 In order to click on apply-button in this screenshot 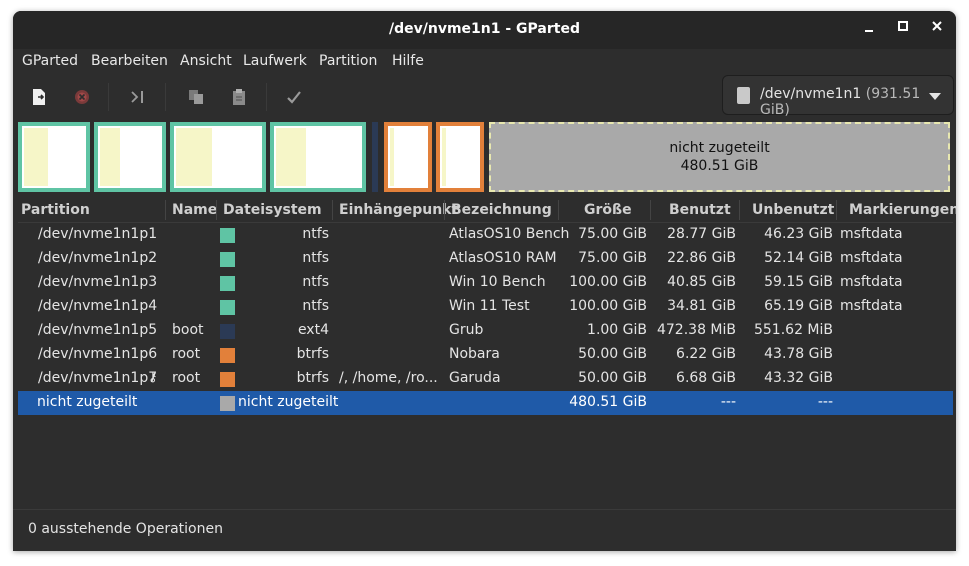, I will do `click(294, 97)`.